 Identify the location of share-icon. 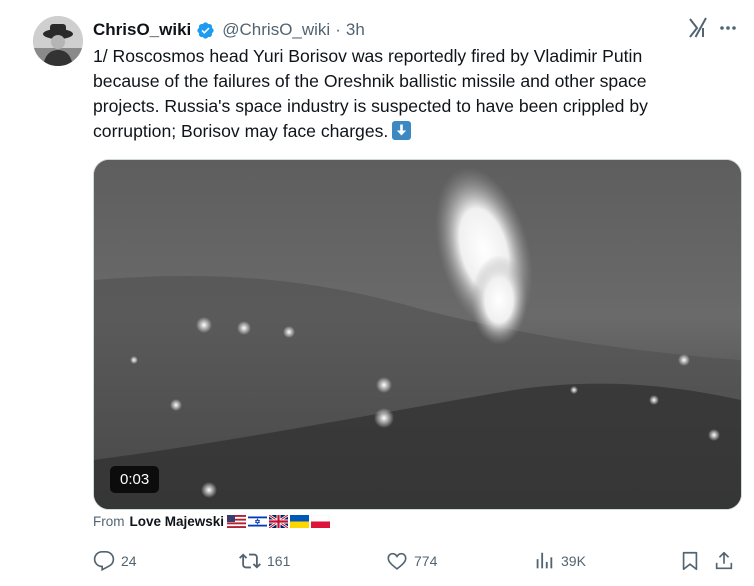
(724, 560).